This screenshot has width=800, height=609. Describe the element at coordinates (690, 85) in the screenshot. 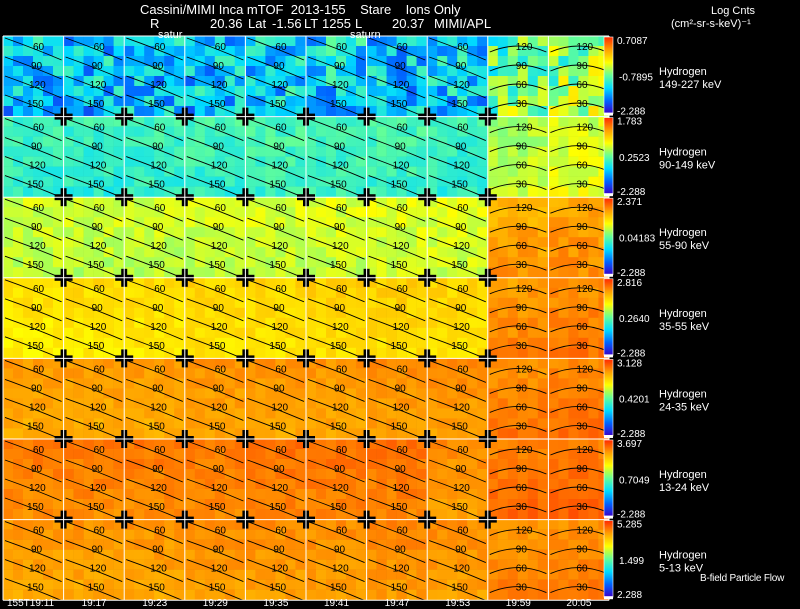

I see `energy-label: 149-227 keV` at that location.